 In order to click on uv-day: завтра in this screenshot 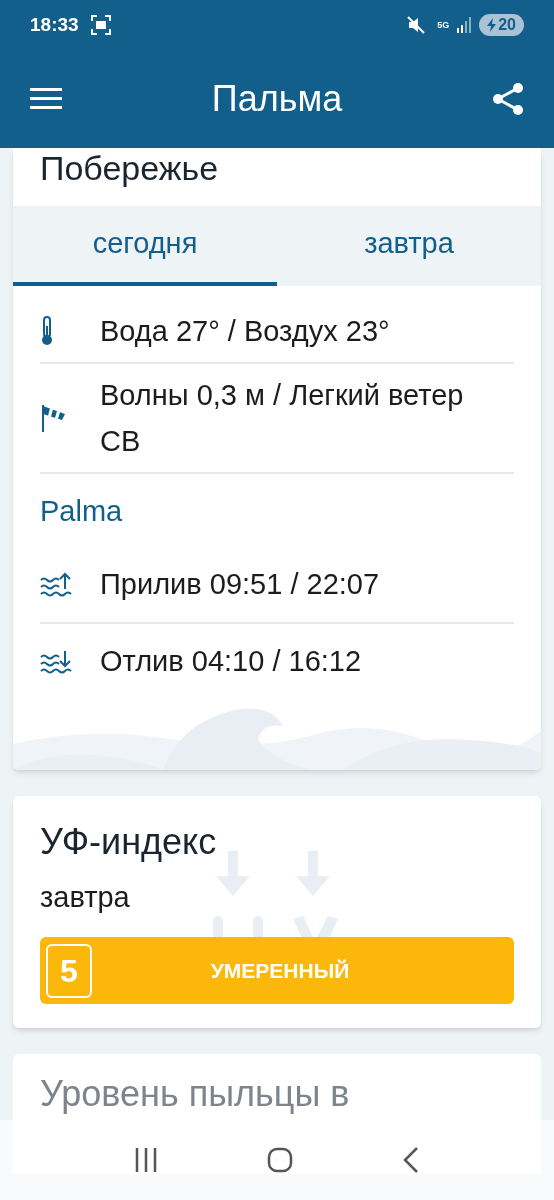, I will do `click(277, 897)`.